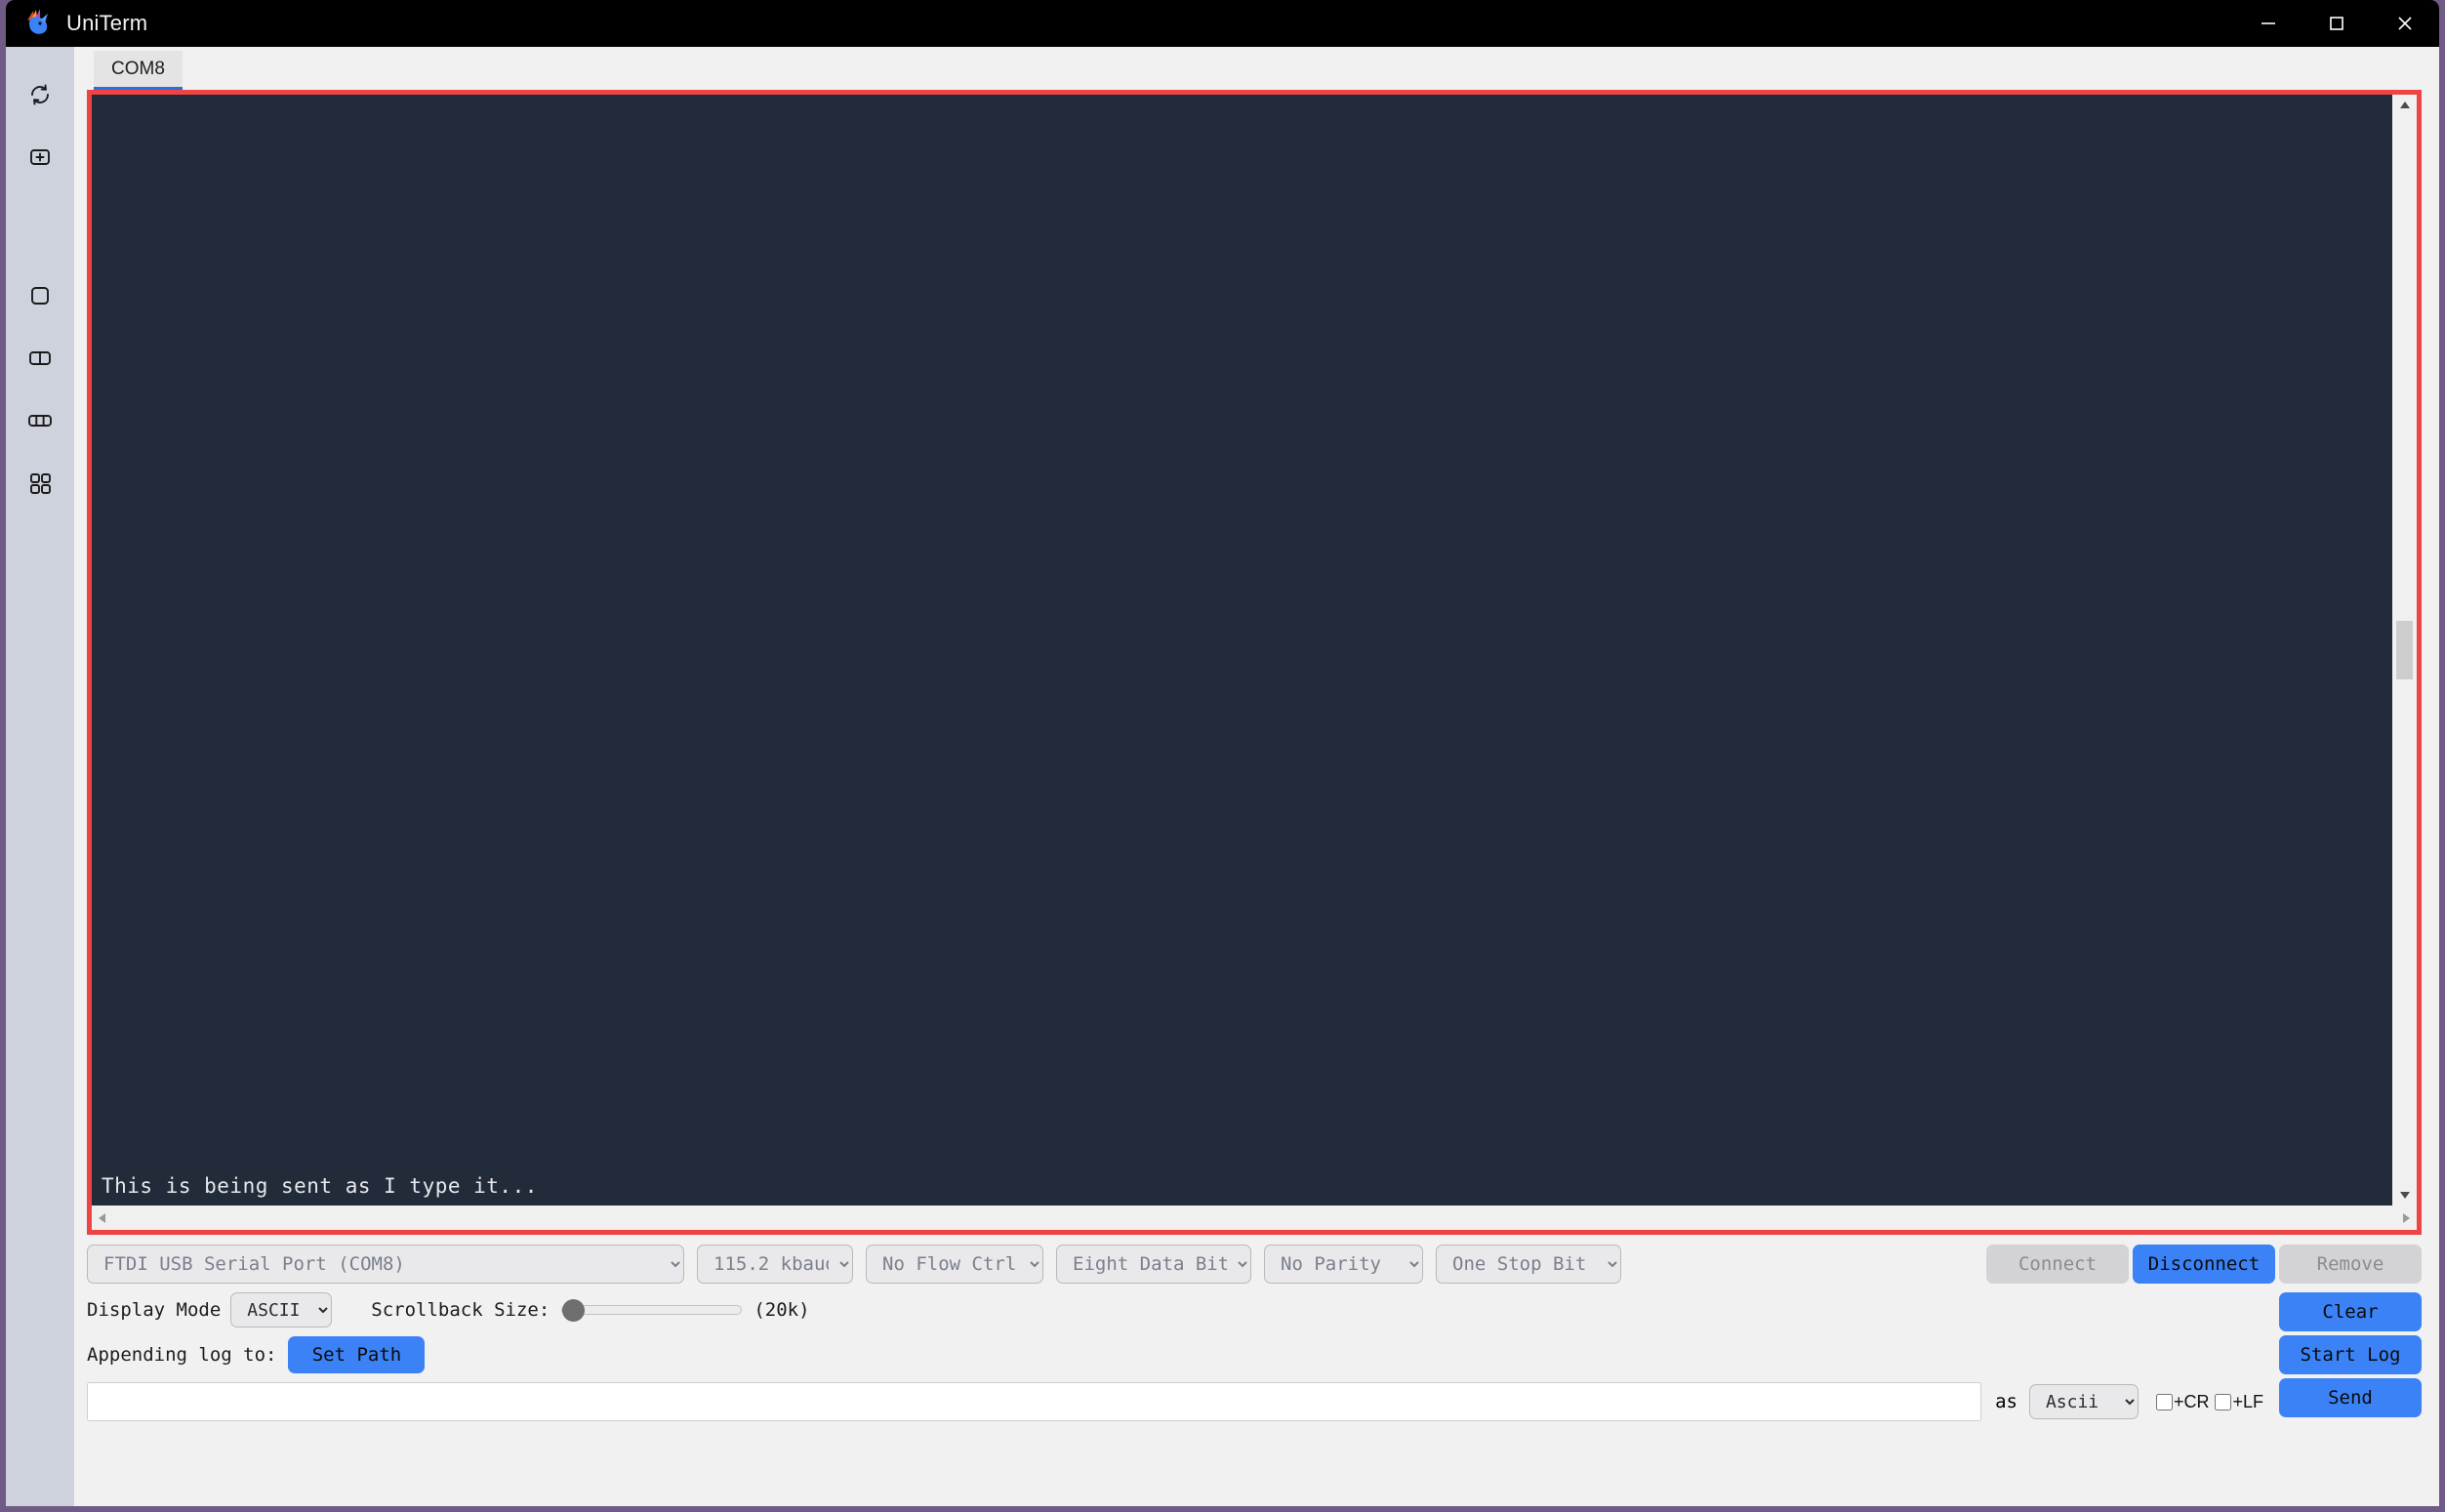 The height and width of the screenshot is (1512, 2445). Describe the element at coordinates (38, 23) in the screenshot. I see `unicorn-logo` at that location.